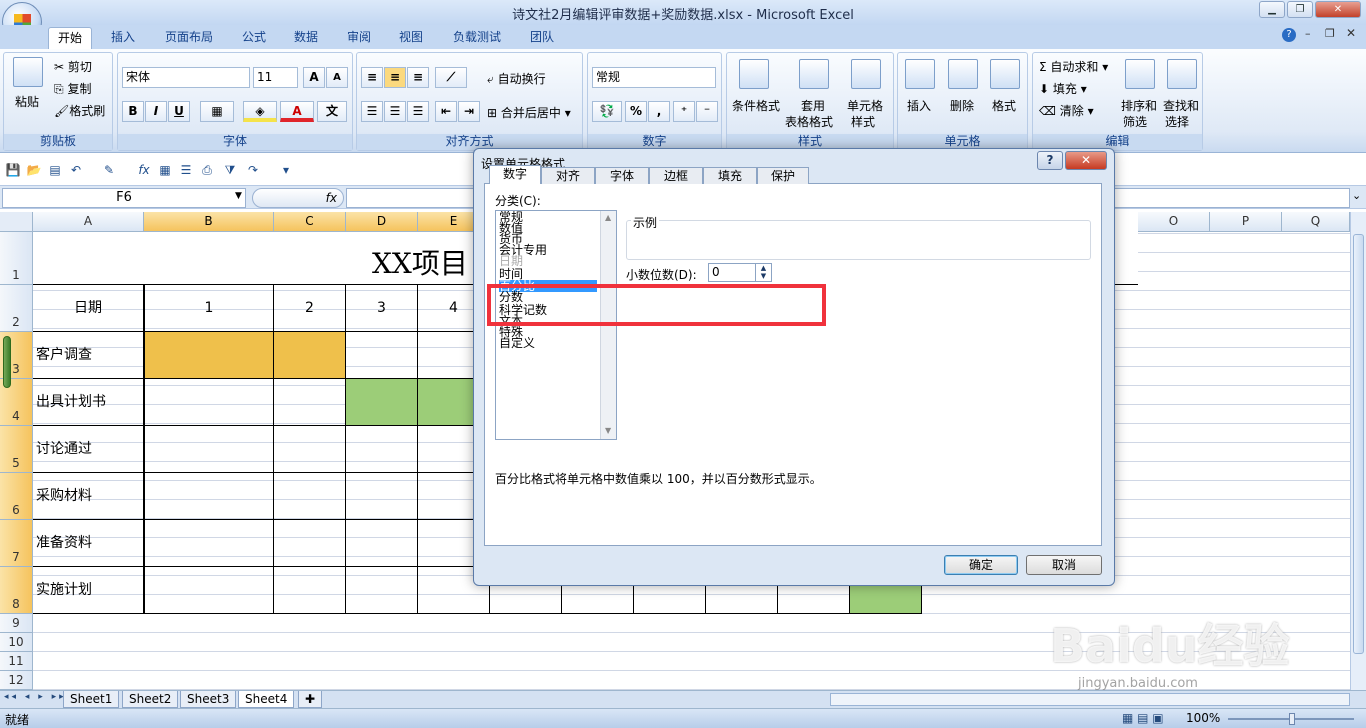 The width and height of the screenshot is (1366, 728). I want to click on task-cell: 实施计划, so click(88, 590).